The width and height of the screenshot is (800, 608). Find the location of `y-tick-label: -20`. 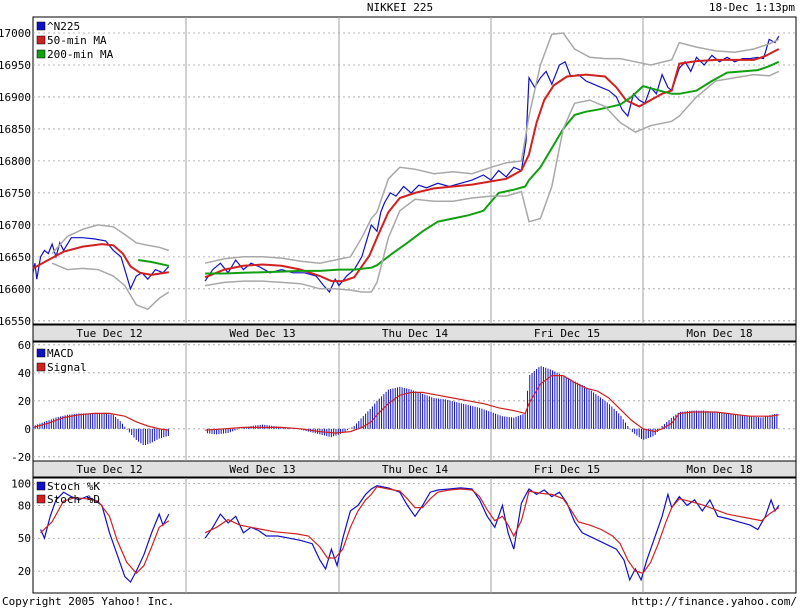

y-tick-label: -20 is located at coordinates (21, 457).